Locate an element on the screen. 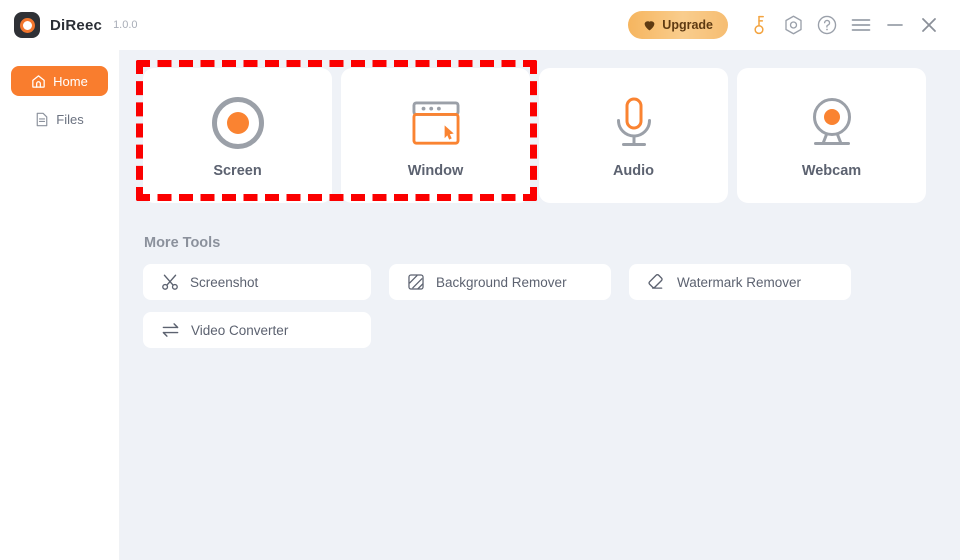 The width and height of the screenshot is (960, 560). upgrade-button-label: Upgrade is located at coordinates (687, 25).